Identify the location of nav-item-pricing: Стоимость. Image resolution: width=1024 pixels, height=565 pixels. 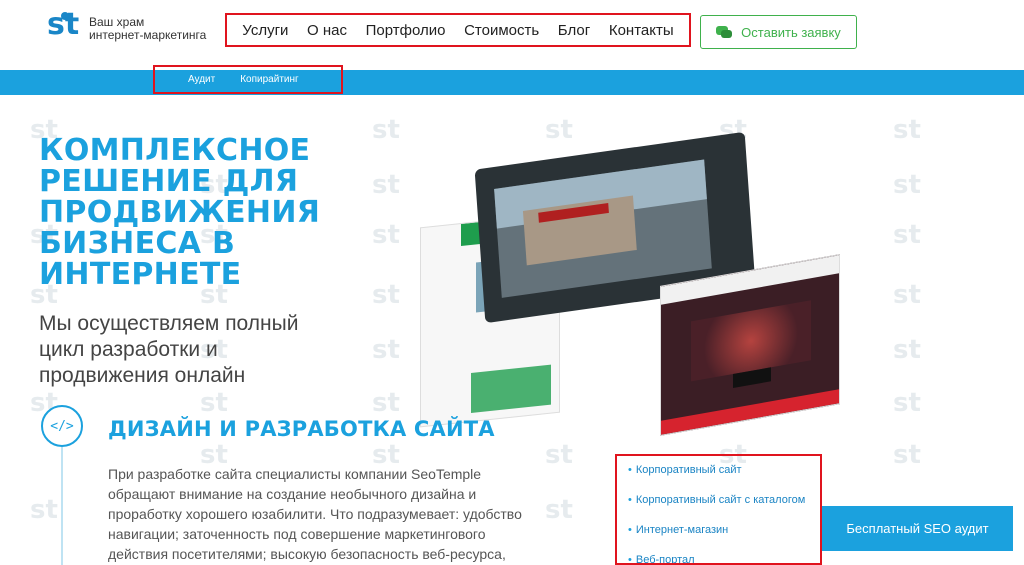
(501, 30).